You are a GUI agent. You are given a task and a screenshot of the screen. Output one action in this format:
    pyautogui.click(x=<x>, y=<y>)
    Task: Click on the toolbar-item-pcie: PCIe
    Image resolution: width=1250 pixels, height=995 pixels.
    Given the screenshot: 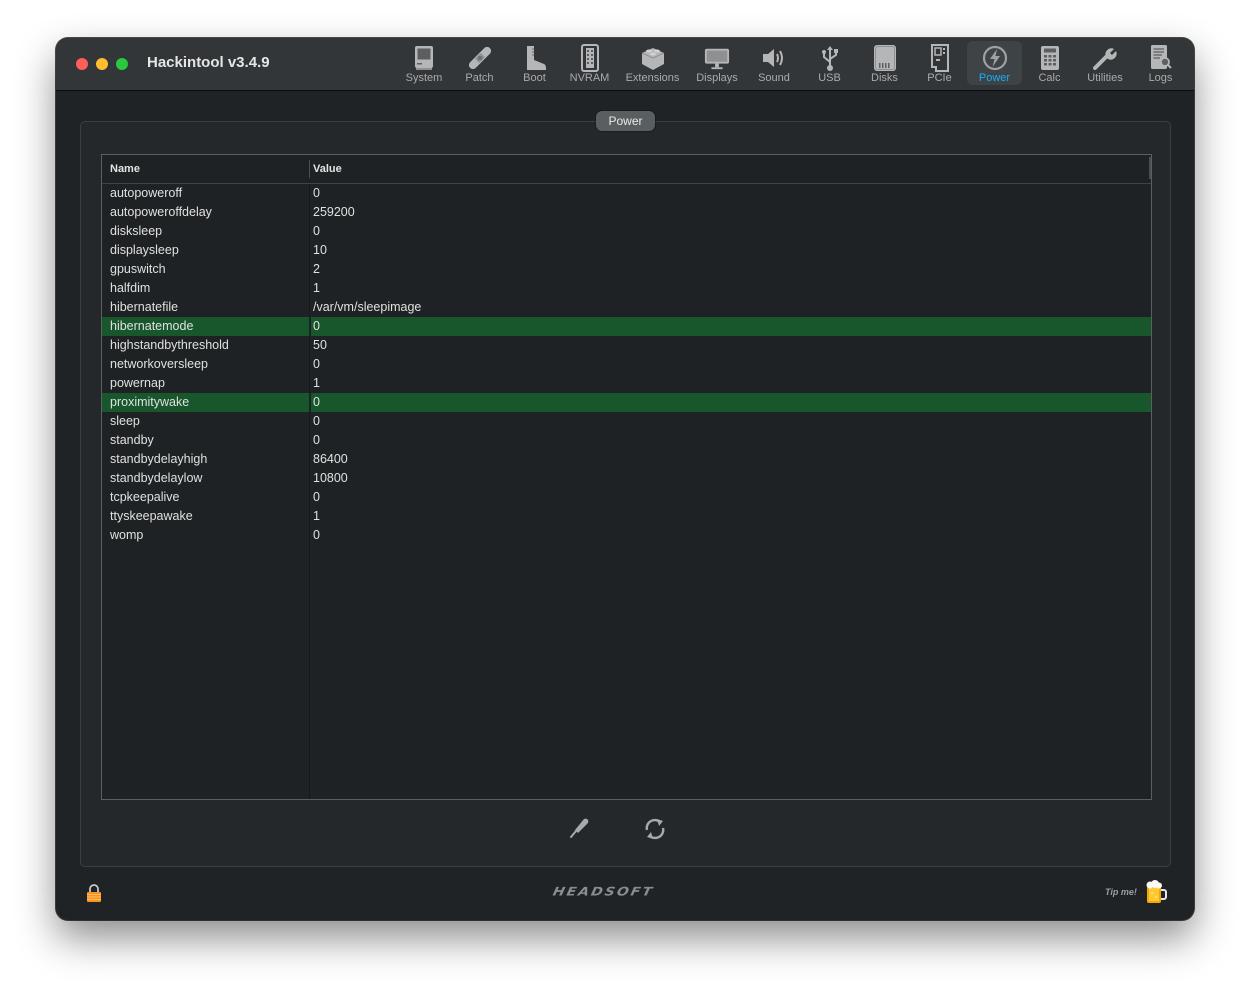 What is the action you would take?
    pyautogui.click(x=939, y=63)
    